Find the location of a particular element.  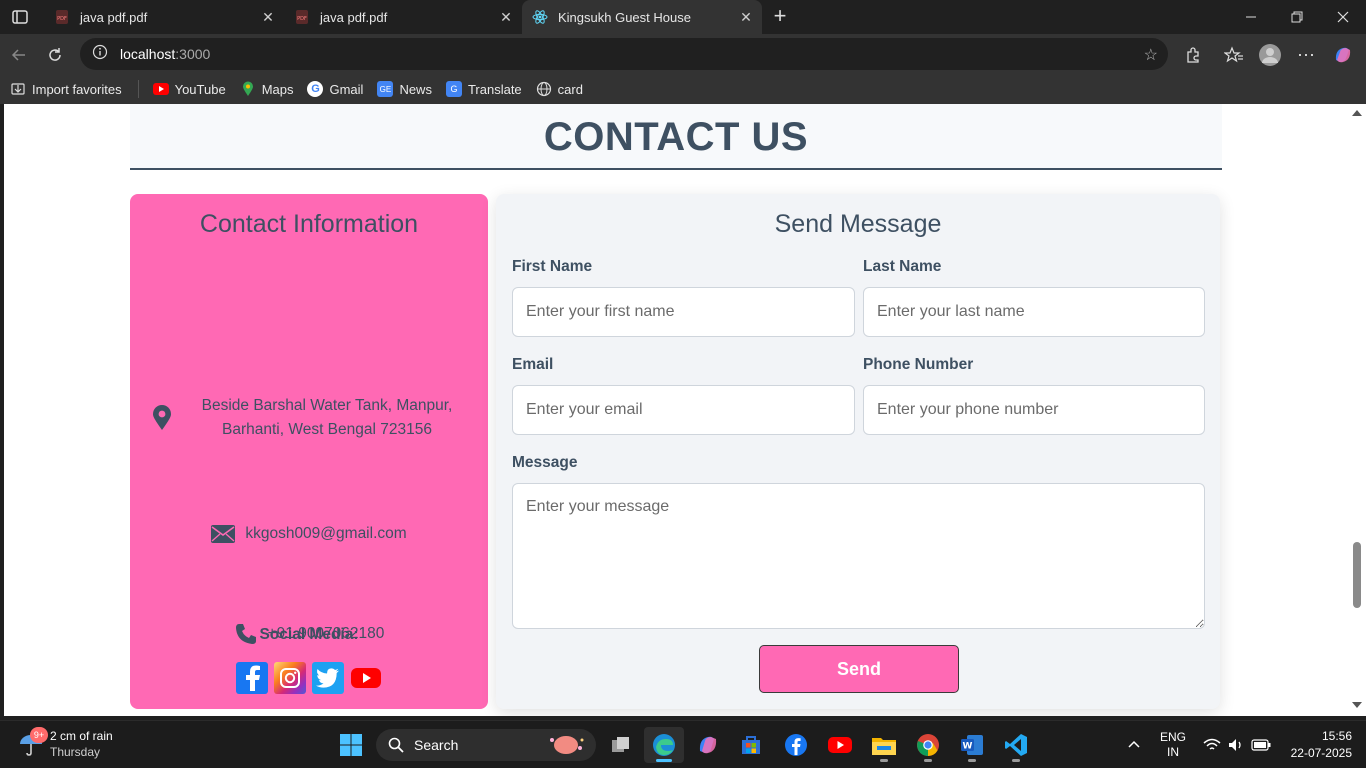

word-icon: W is located at coordinates (972, 745).